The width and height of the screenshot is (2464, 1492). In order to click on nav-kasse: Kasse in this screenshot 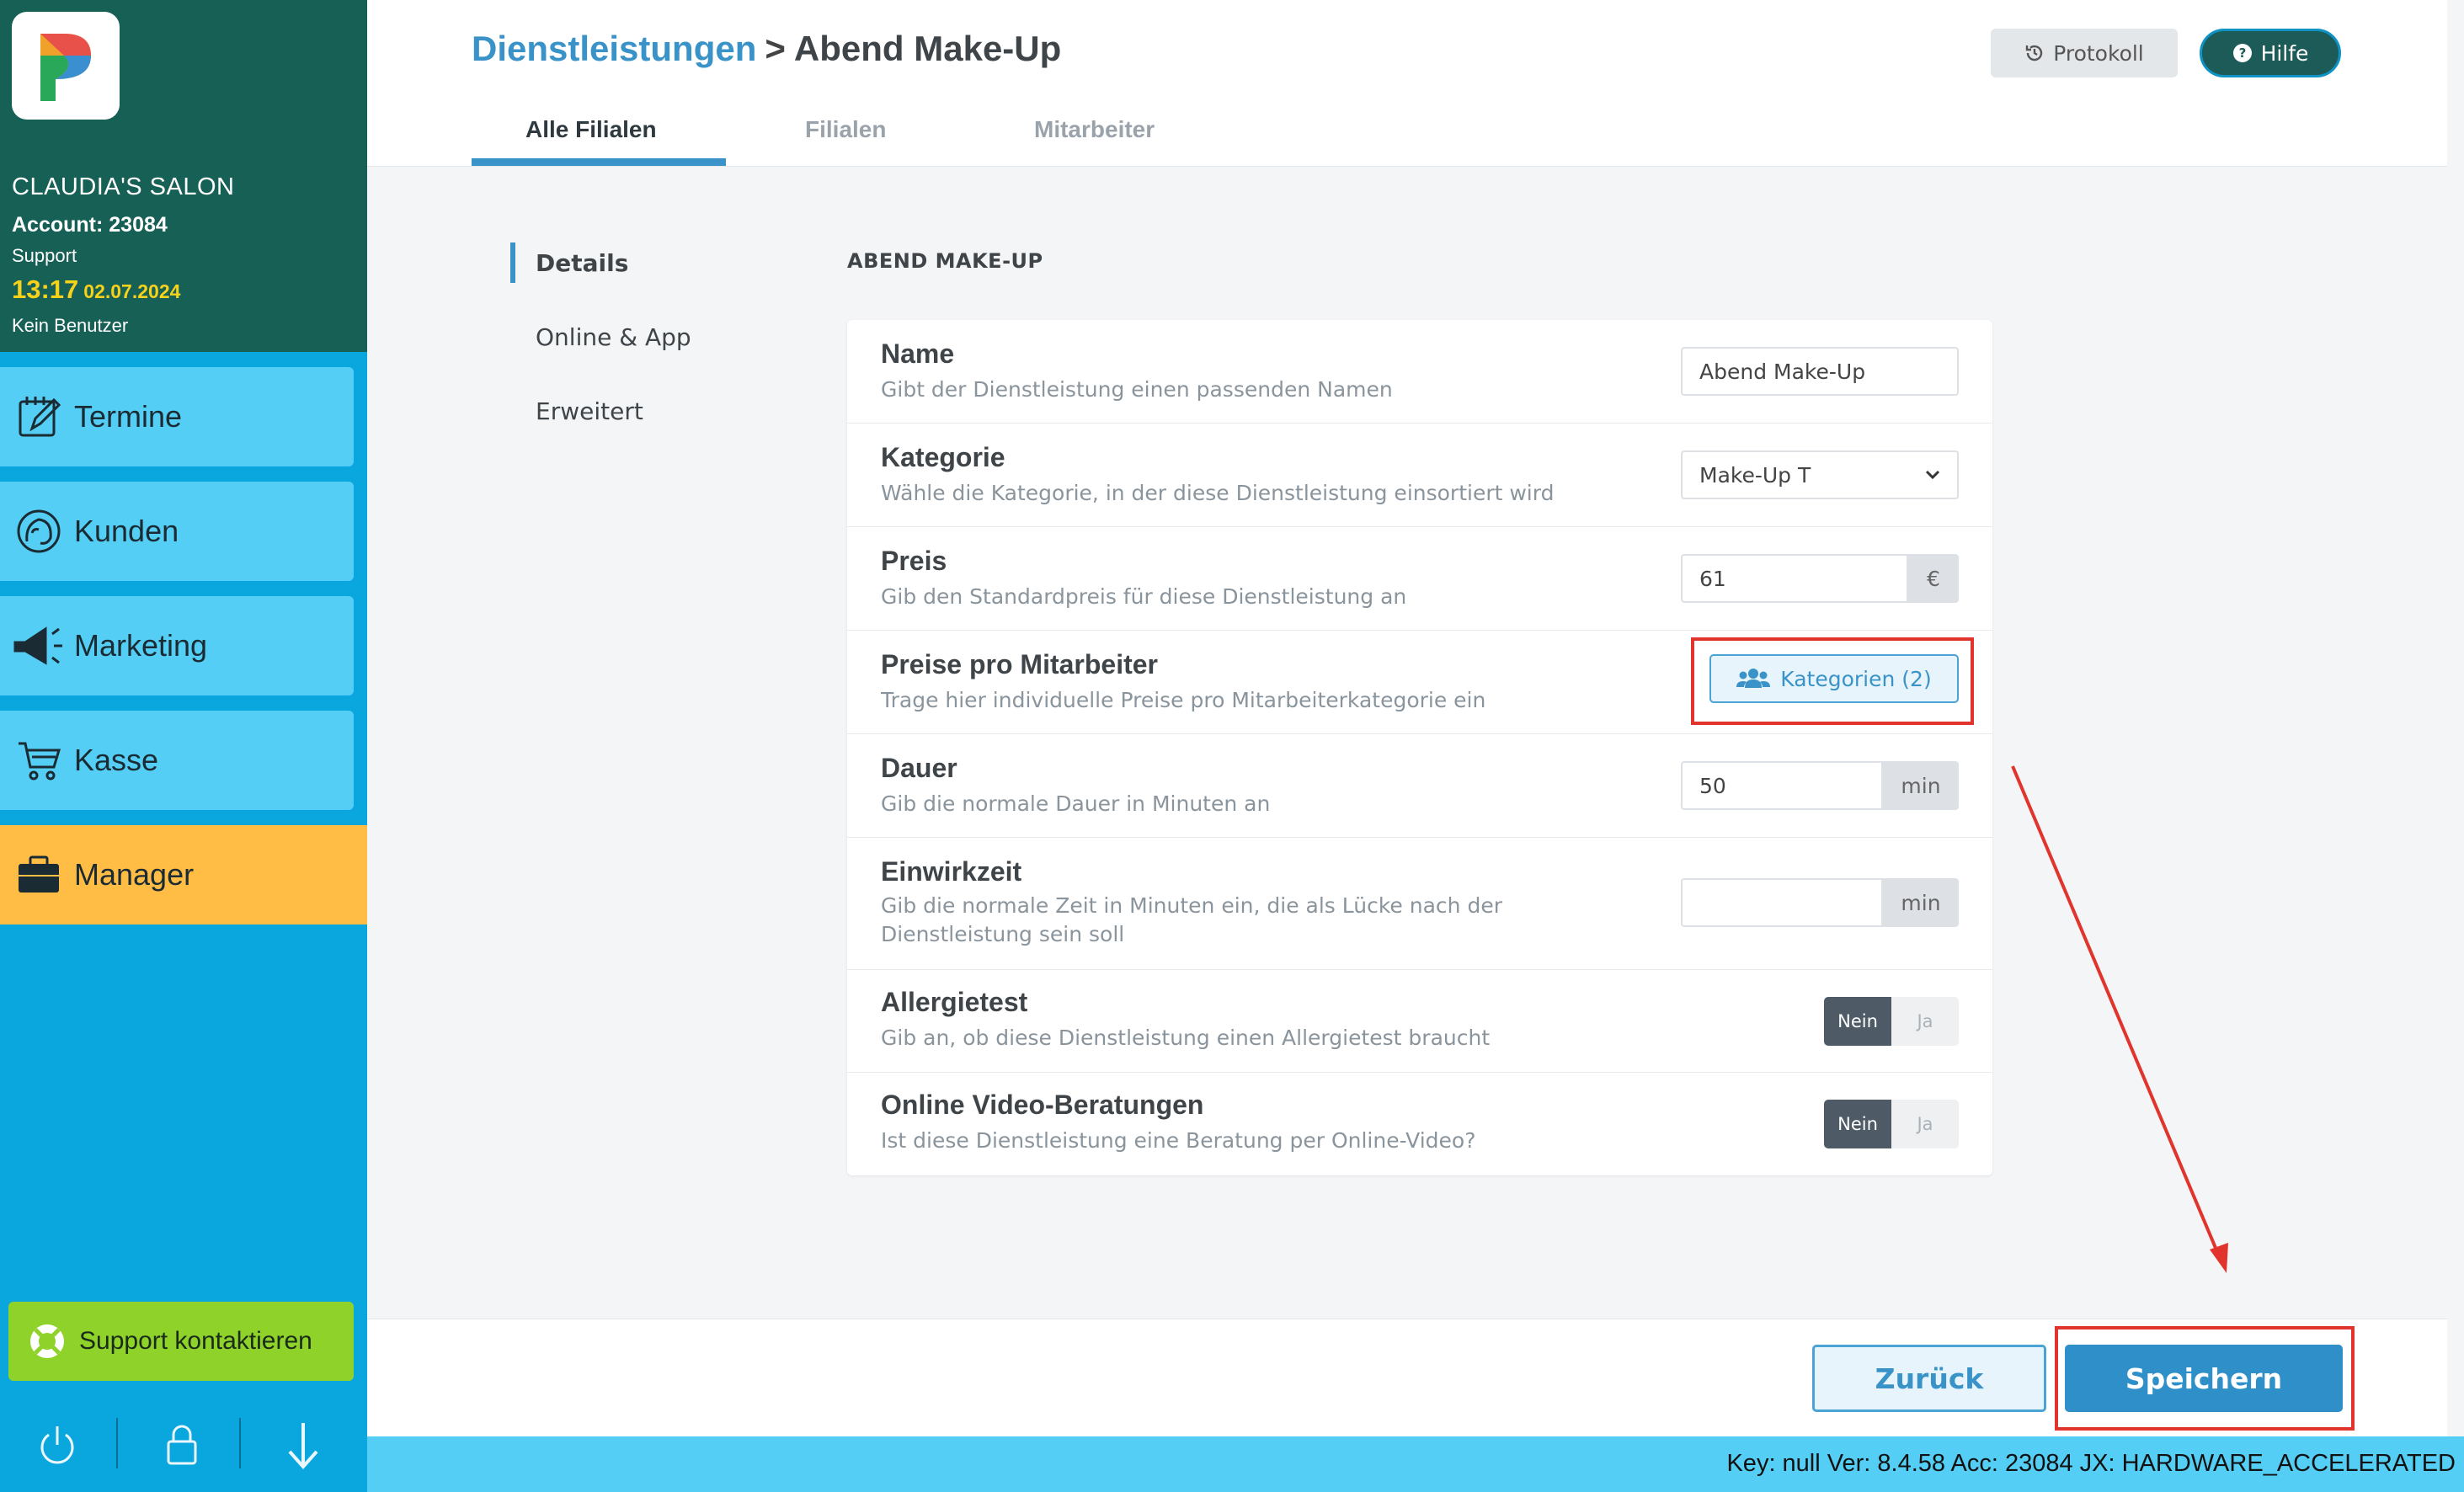, I will do `click(177, 760)`.